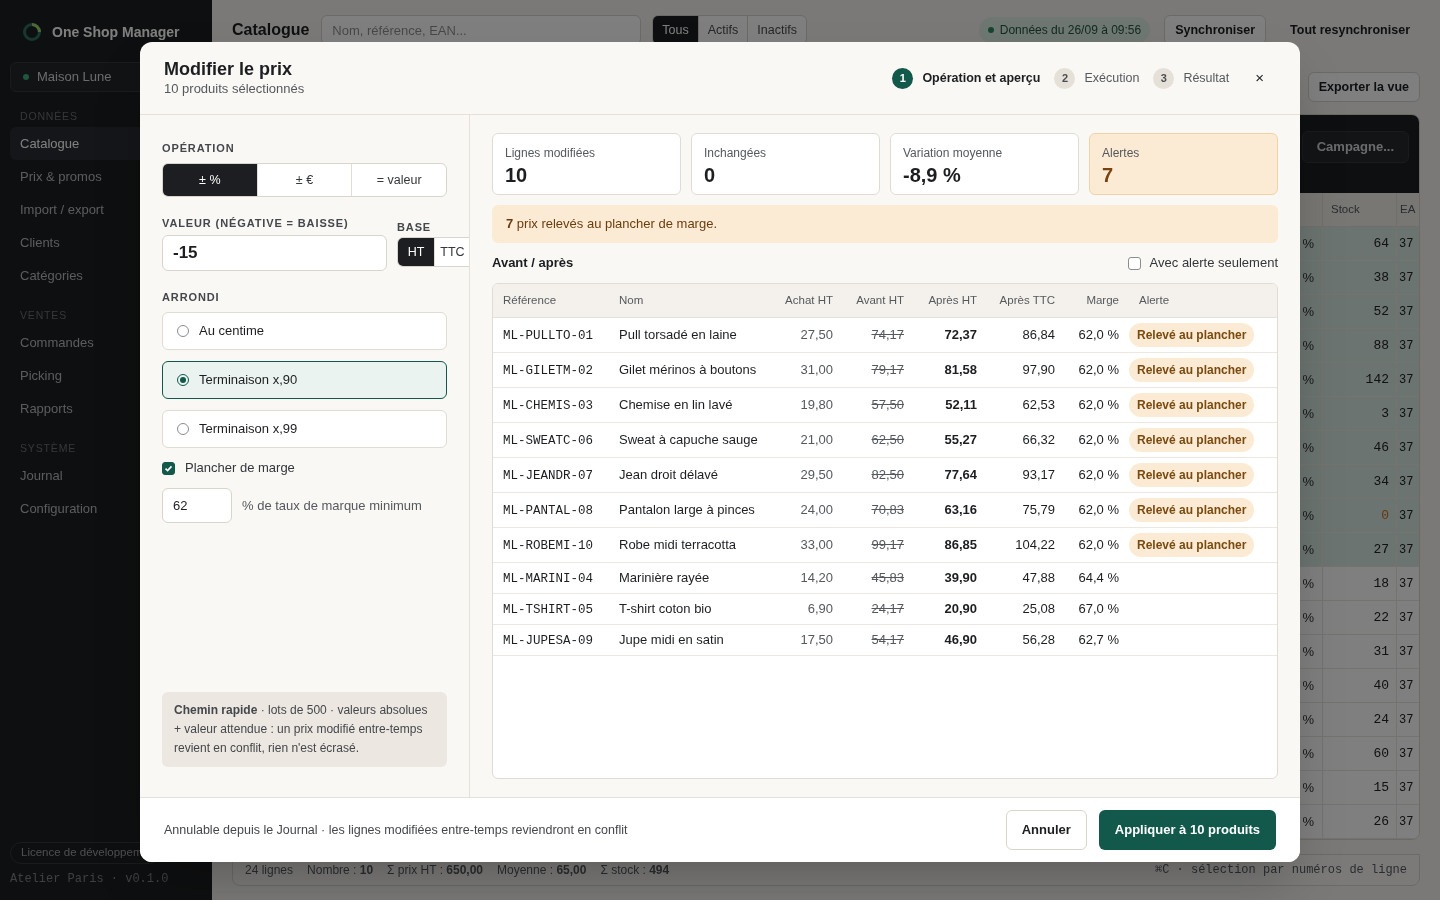  Describe the element at coordinates (1280, 870) in the screenshot. I see `shortcut-hint: ⌘C · sélection par numéros de ligne` at that location.